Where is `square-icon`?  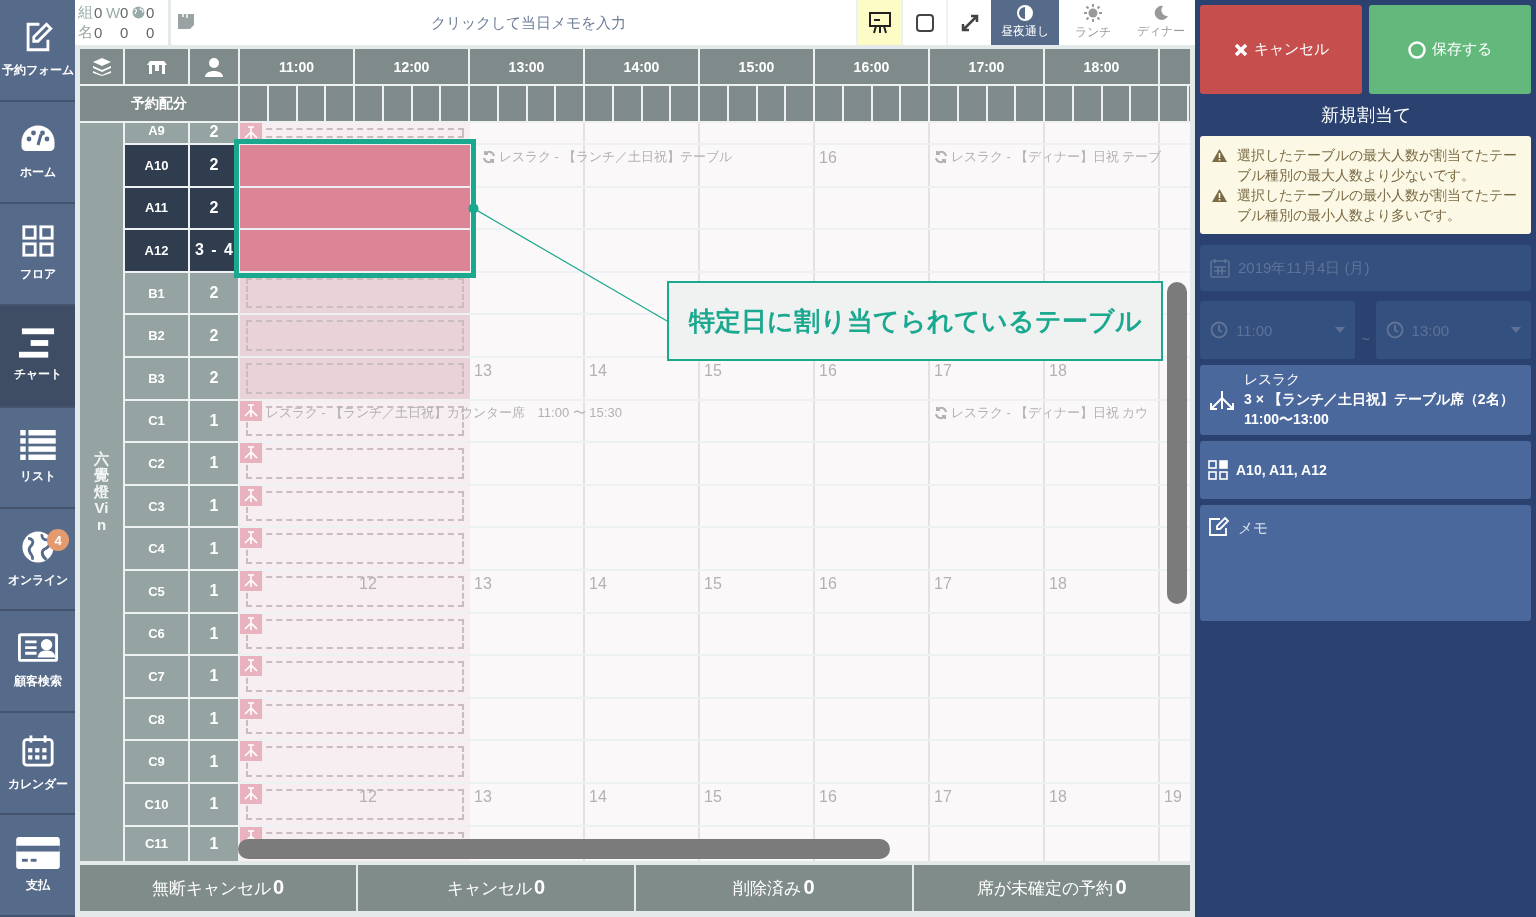 square-icon is located at coordinates (924, 22).